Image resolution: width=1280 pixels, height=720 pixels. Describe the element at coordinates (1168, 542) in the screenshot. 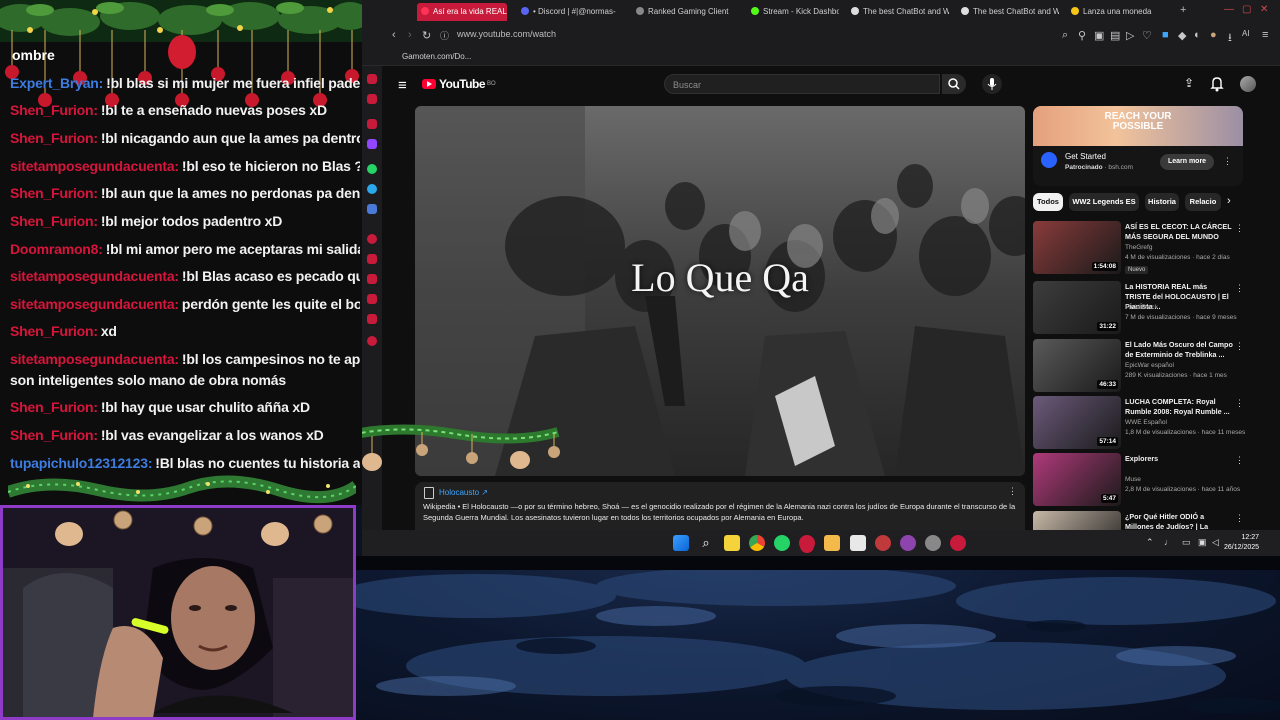

I see `microphone-icon: ♩` at that location.